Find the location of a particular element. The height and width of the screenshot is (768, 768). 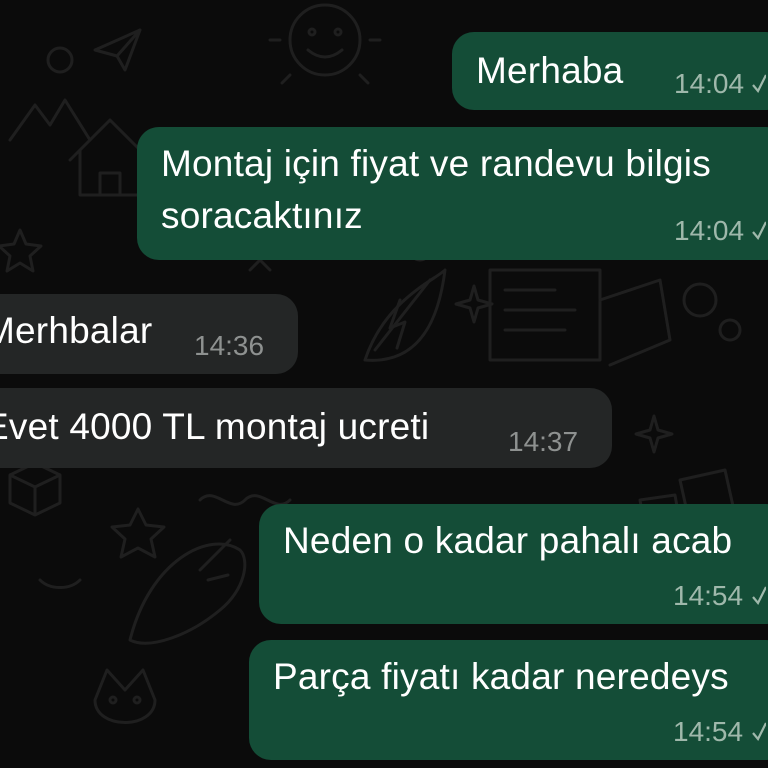

message-text: Neden o kadar pahalı acab is located at coordinates (508, 540).